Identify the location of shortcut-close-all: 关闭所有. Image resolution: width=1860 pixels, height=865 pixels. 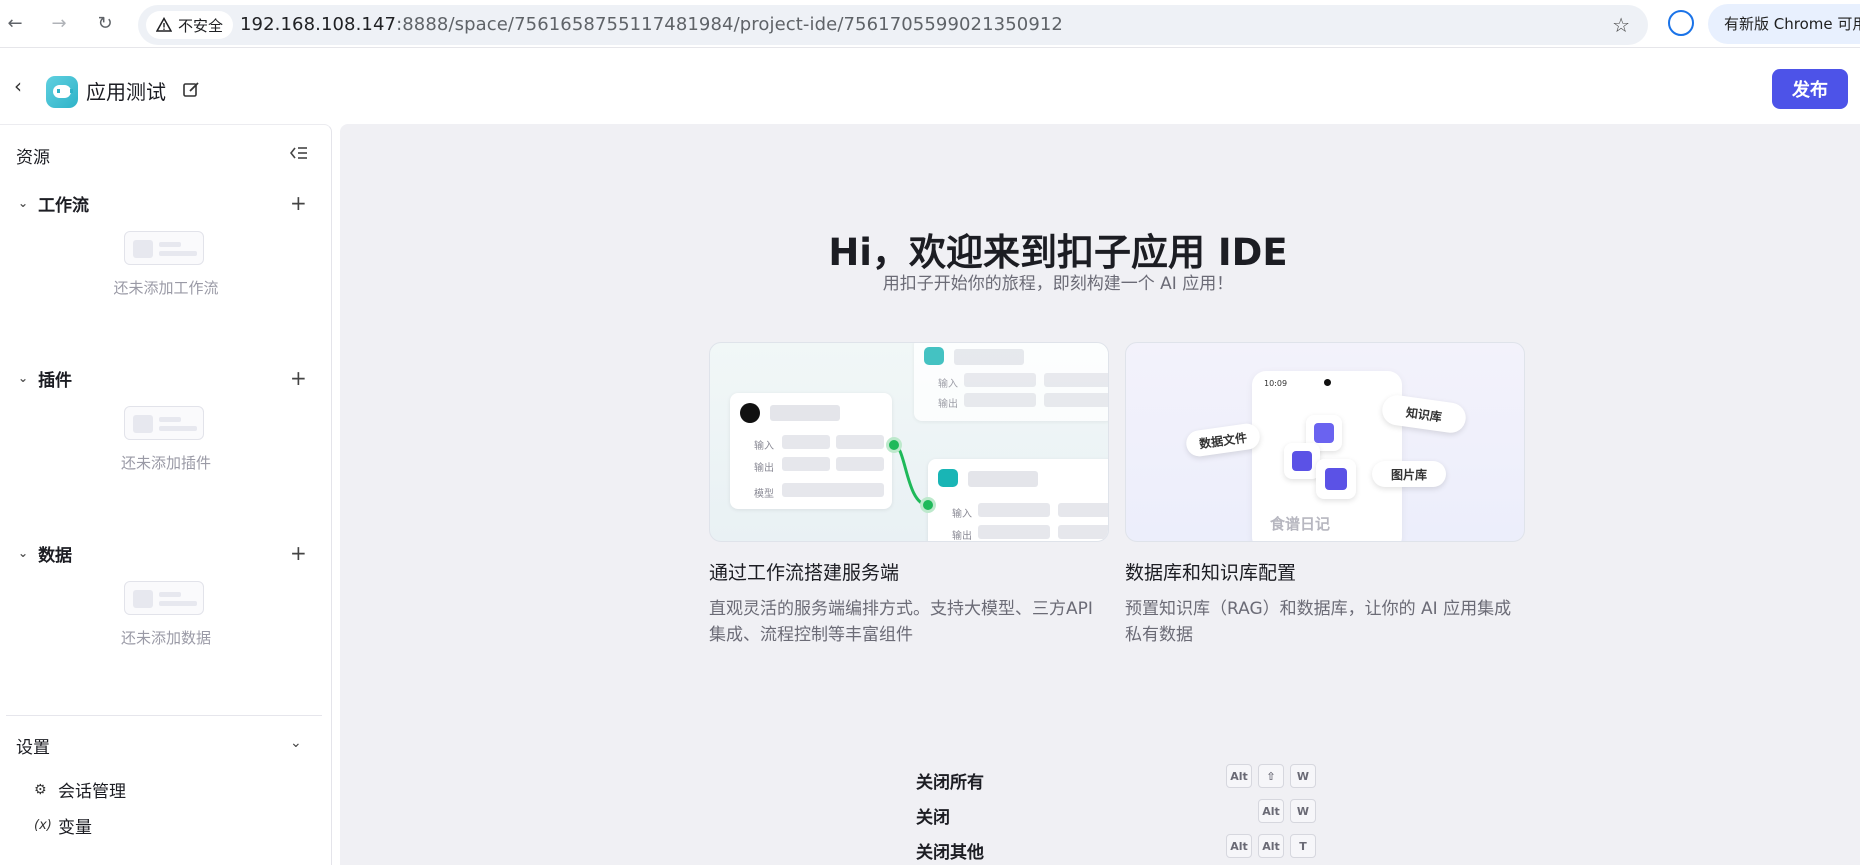
(950, 783).